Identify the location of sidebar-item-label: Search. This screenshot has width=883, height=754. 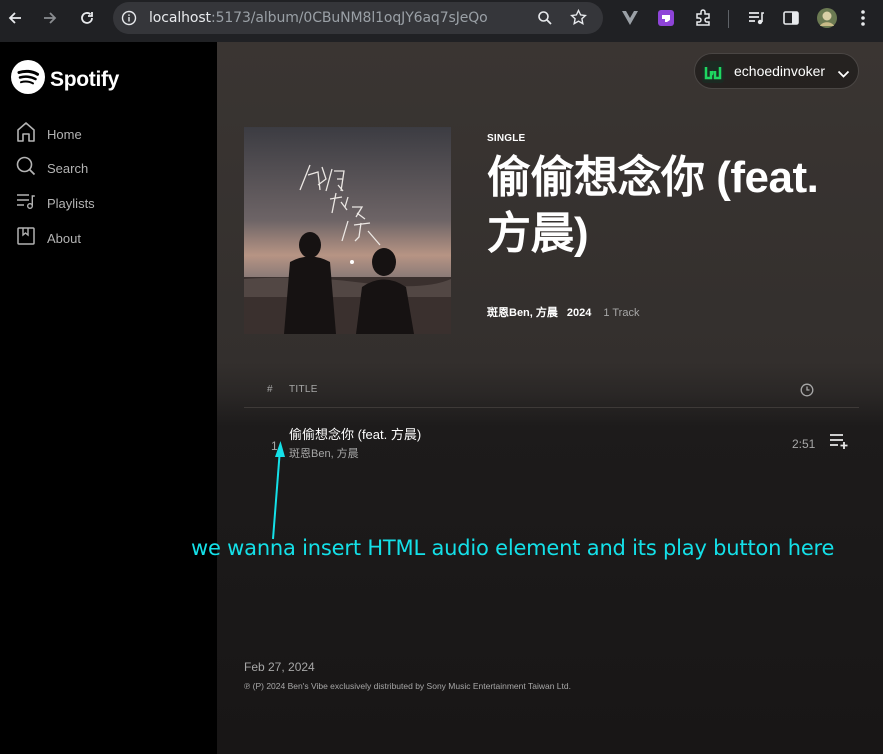
(68, 168).